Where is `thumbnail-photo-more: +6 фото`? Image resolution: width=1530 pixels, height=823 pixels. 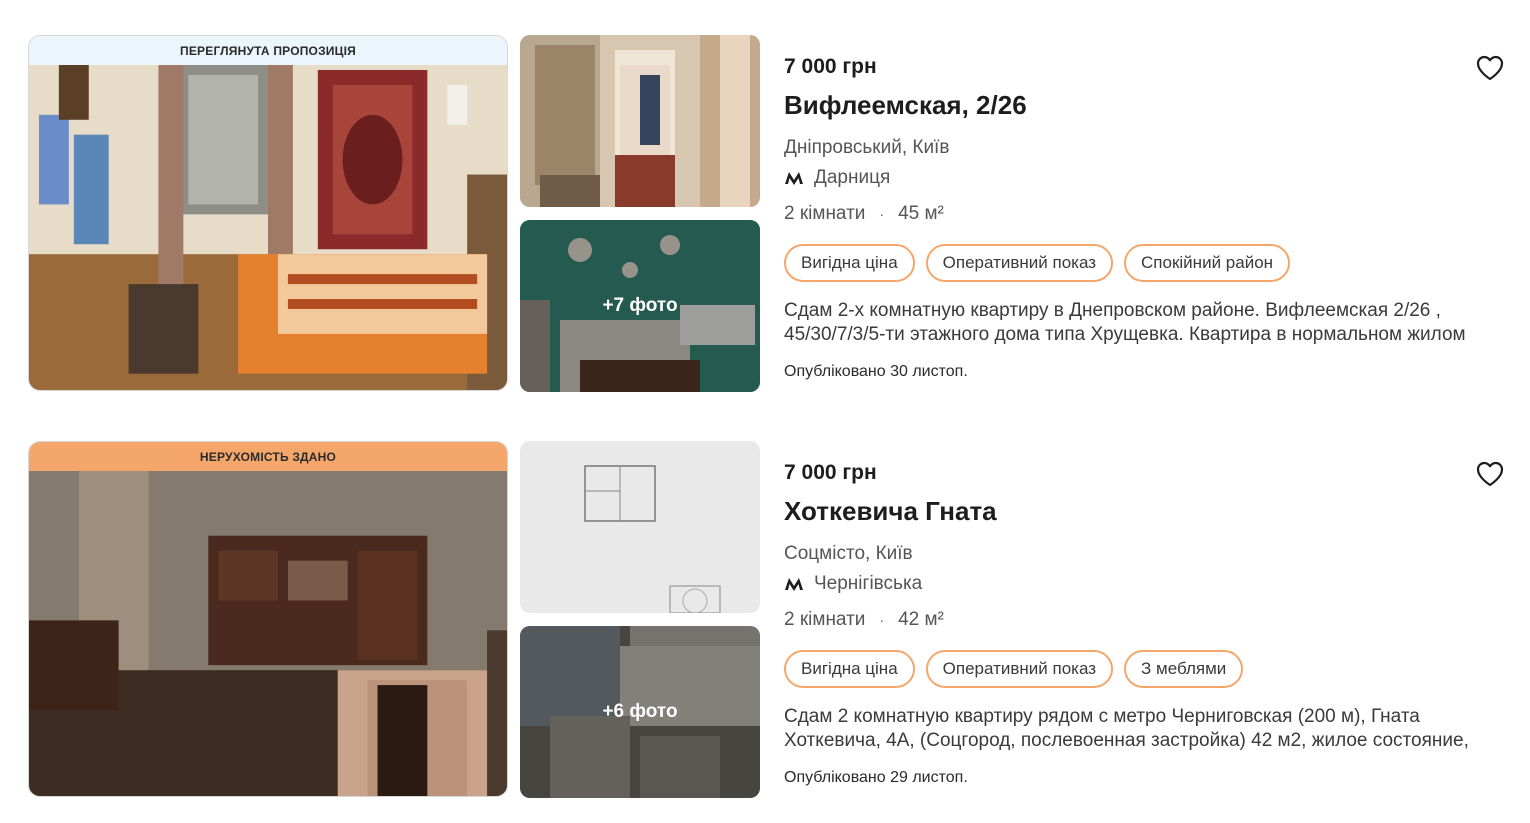
thumbnail-photo-more: +6 фото is located at coordinates (640, 712).